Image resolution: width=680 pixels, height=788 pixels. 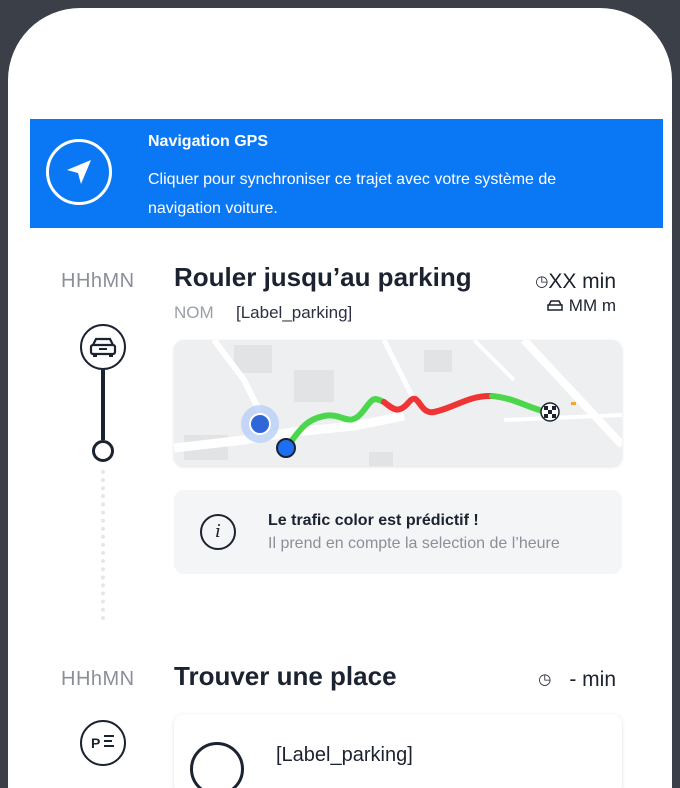 I want to click on timeline-line, so click(x=103, y=405).